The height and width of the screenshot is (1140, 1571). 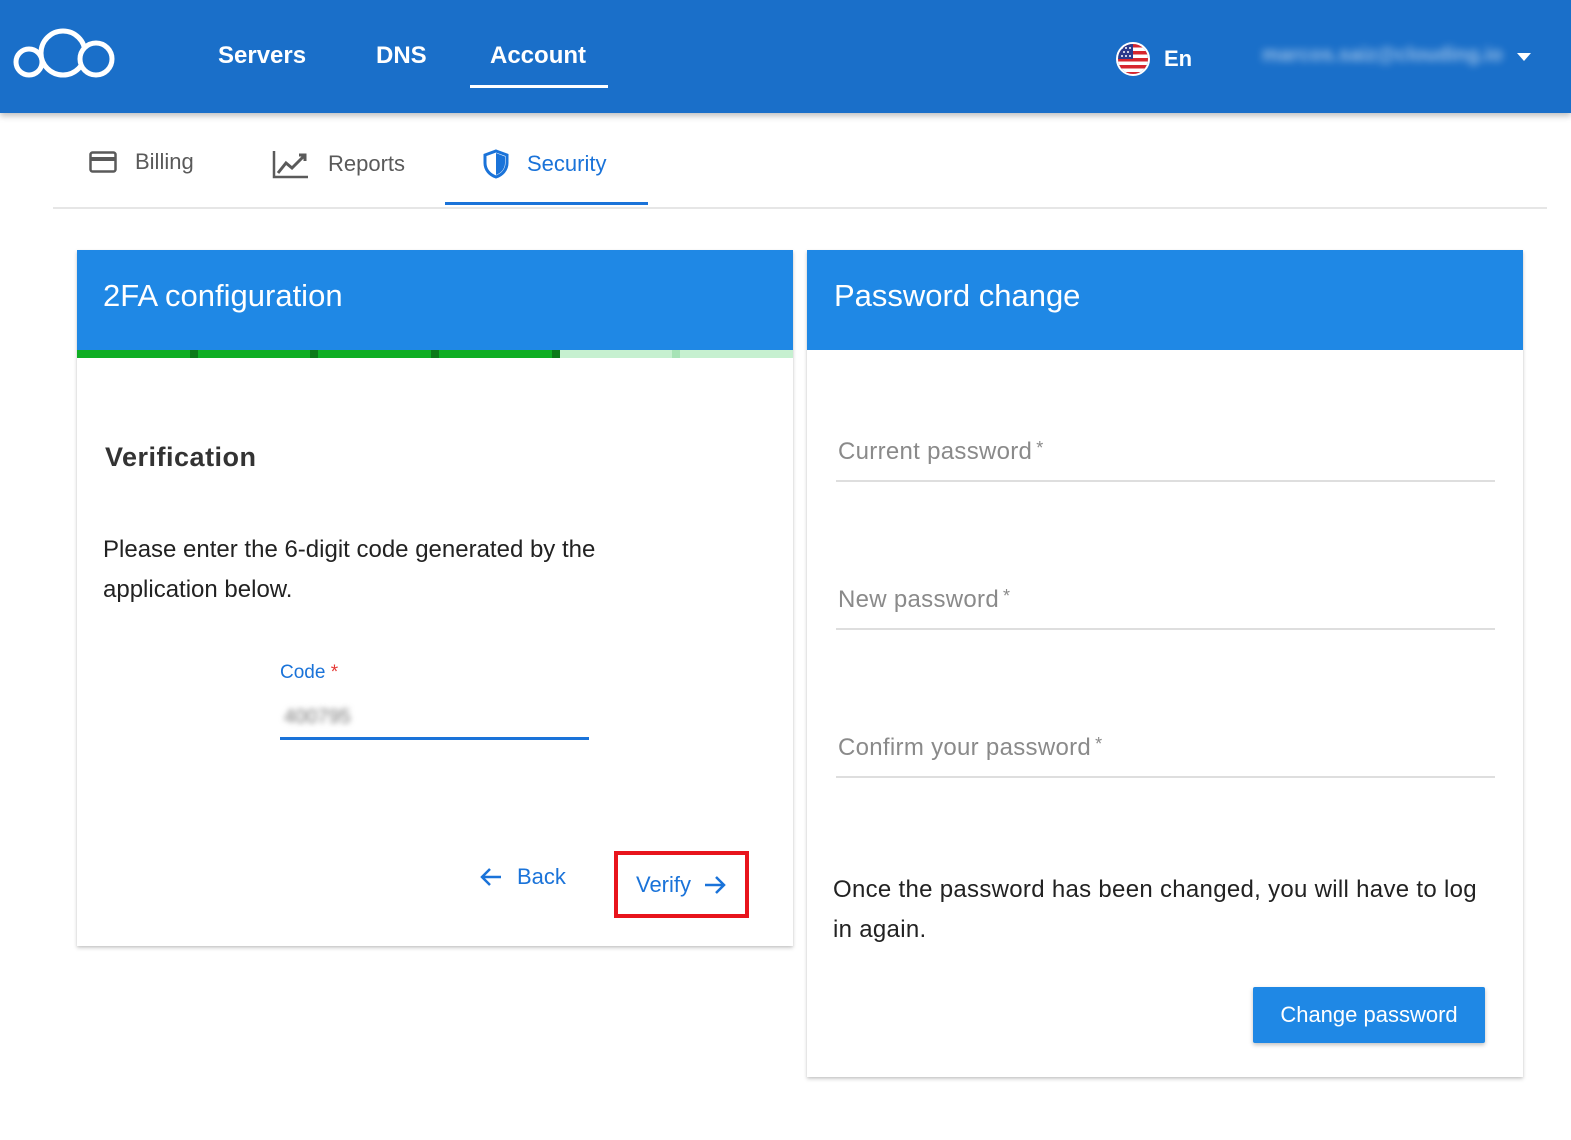 I want to click on active-nav-indicator, so click(x=539, y=86).